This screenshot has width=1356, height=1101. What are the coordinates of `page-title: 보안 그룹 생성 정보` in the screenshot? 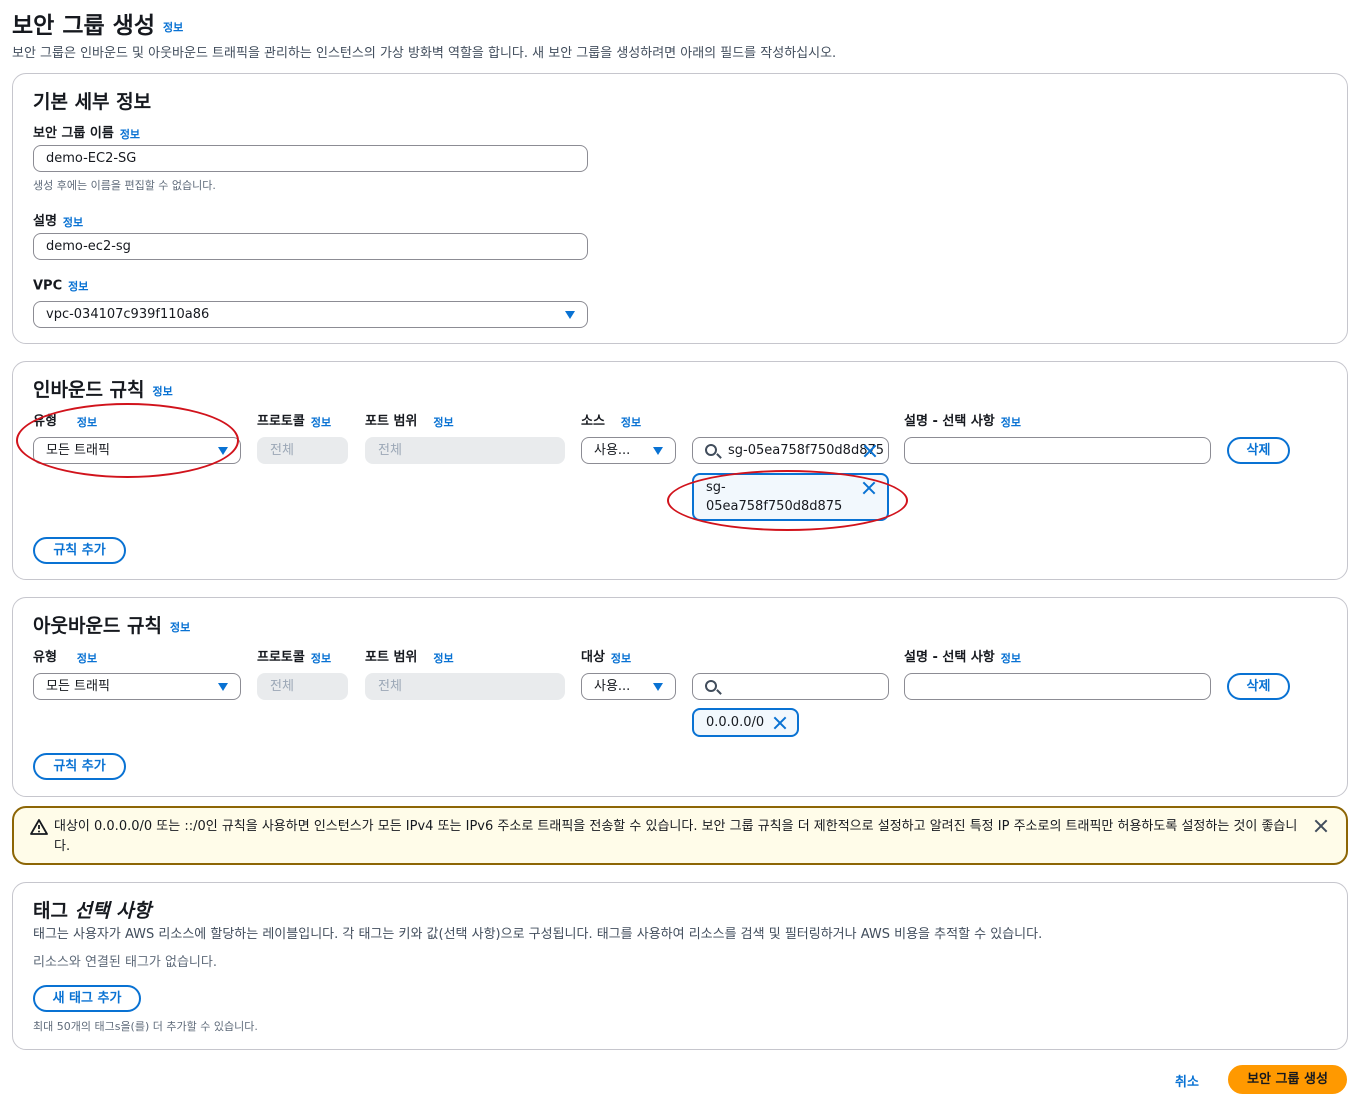 It's located at (98, 26).